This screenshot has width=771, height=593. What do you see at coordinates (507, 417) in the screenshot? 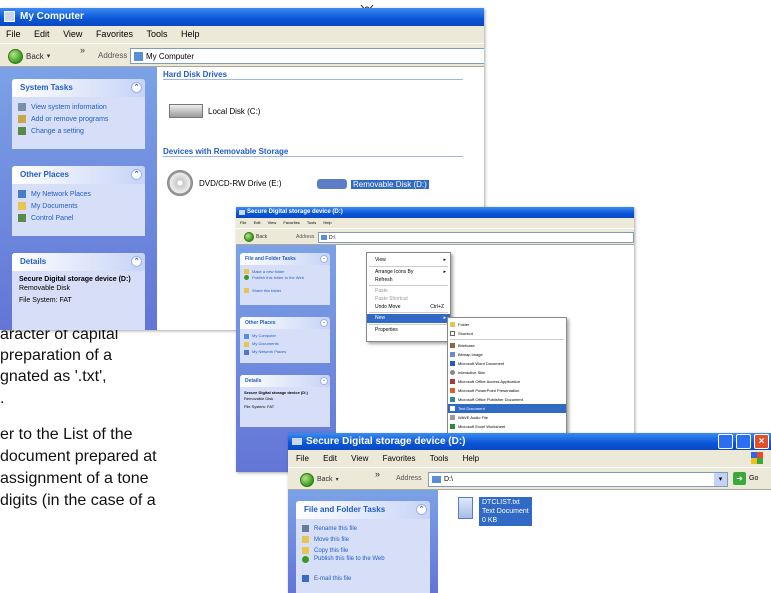
I see `new-wave-item: WAVE Audio File` at bounding box center [507, 417].